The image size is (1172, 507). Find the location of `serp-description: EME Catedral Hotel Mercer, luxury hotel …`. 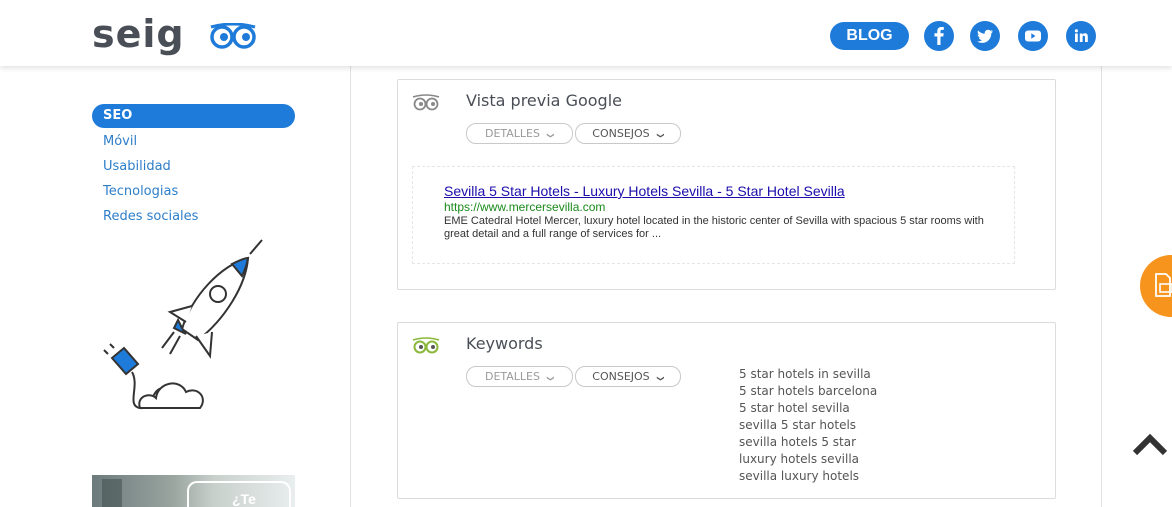

serp-description: EME Catedral Hotel Mercer, luxury hotel … is located at coordinates (714, 227).